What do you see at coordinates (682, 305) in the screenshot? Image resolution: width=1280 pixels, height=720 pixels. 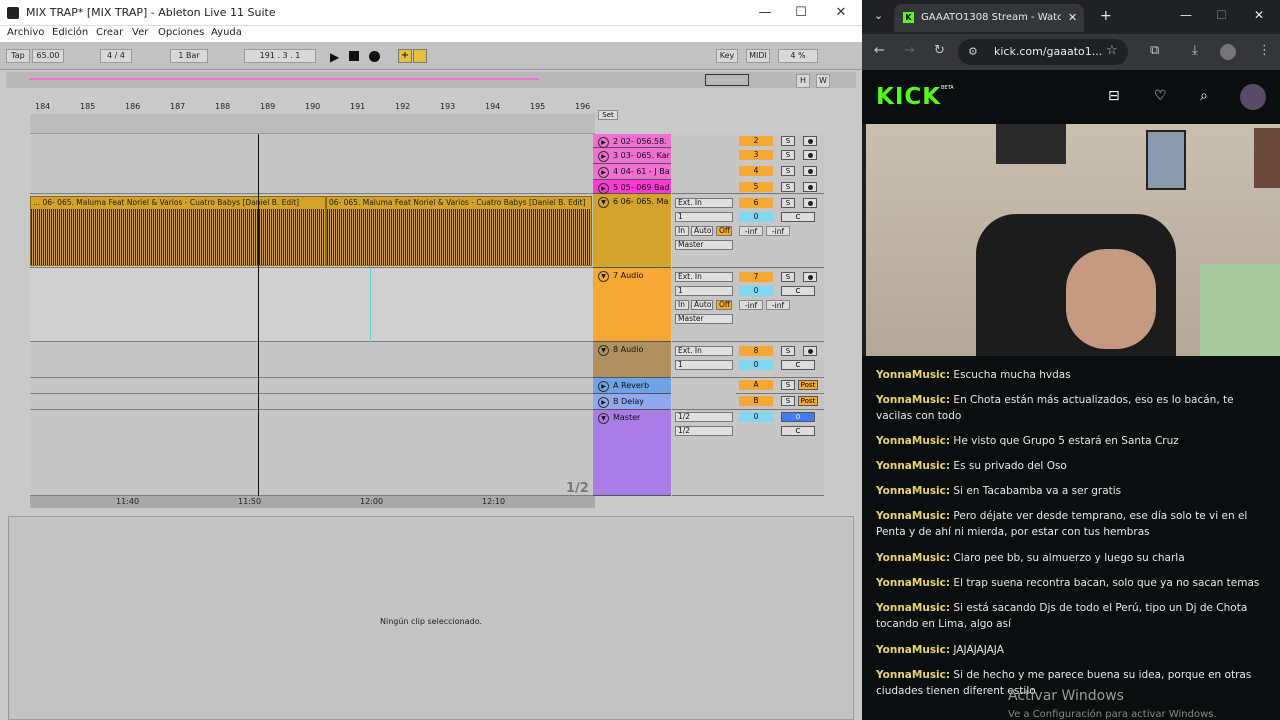 I see `monitor-in-button: In` at bounding box center [682, 305].